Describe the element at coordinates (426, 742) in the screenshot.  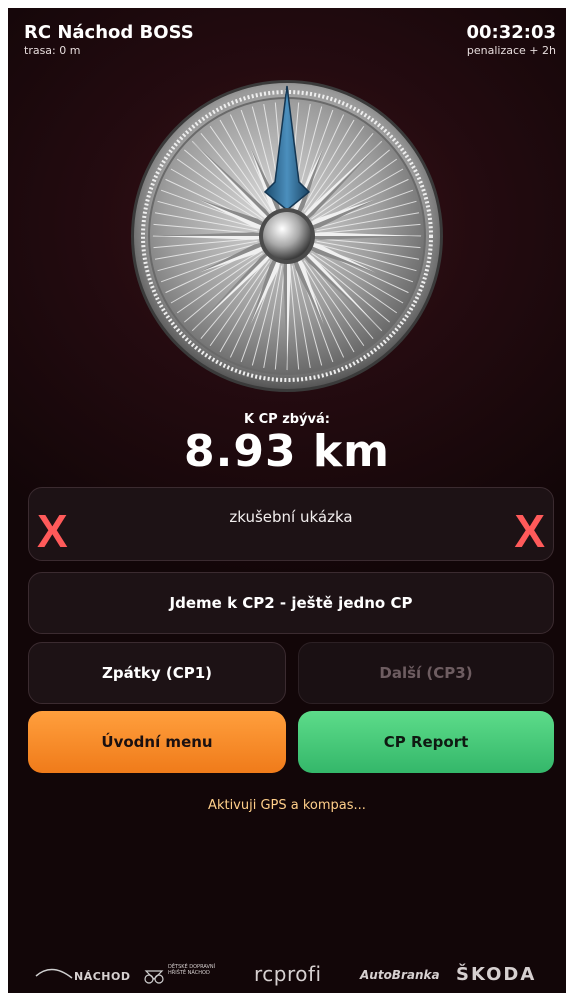
I see `cp-report-button: CP Report` at that location.